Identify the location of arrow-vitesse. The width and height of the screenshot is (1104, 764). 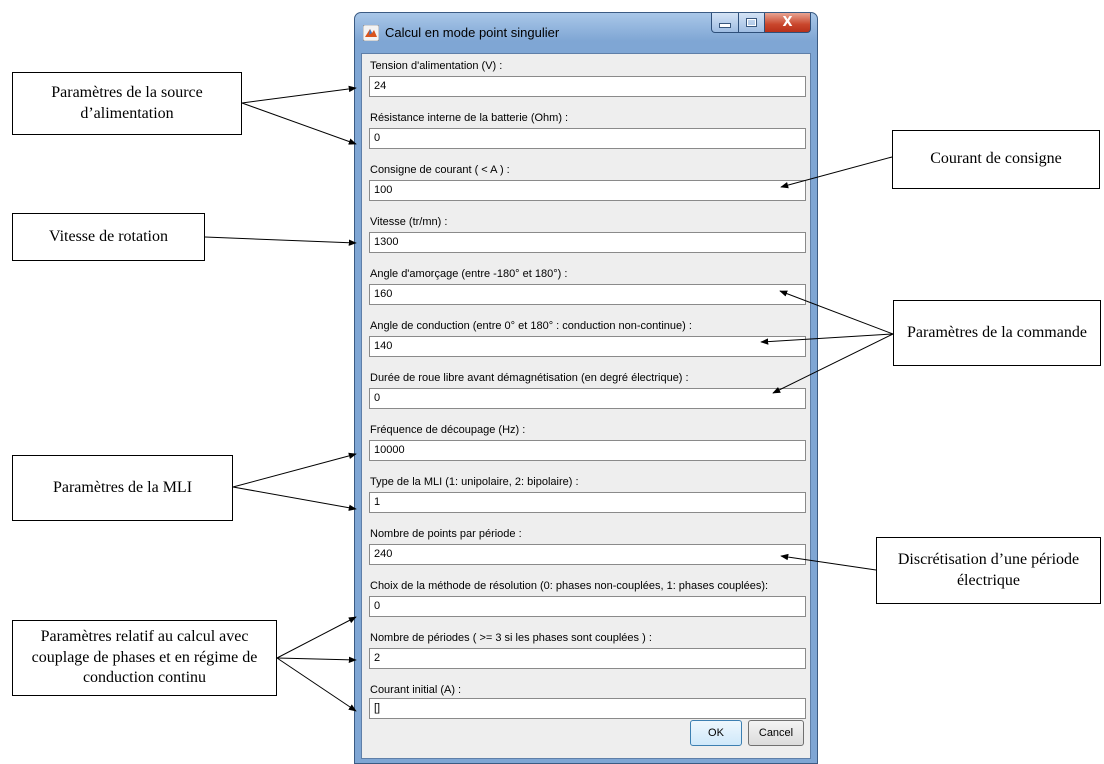
(280, 241).